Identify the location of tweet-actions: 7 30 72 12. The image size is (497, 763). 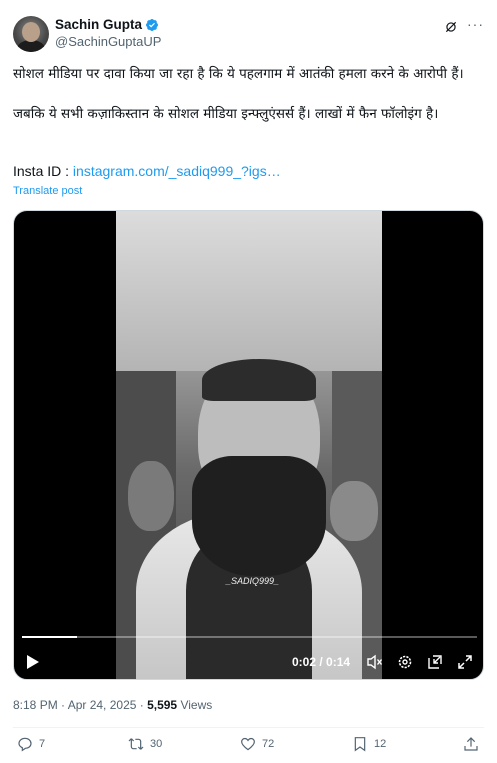
(248, 746).